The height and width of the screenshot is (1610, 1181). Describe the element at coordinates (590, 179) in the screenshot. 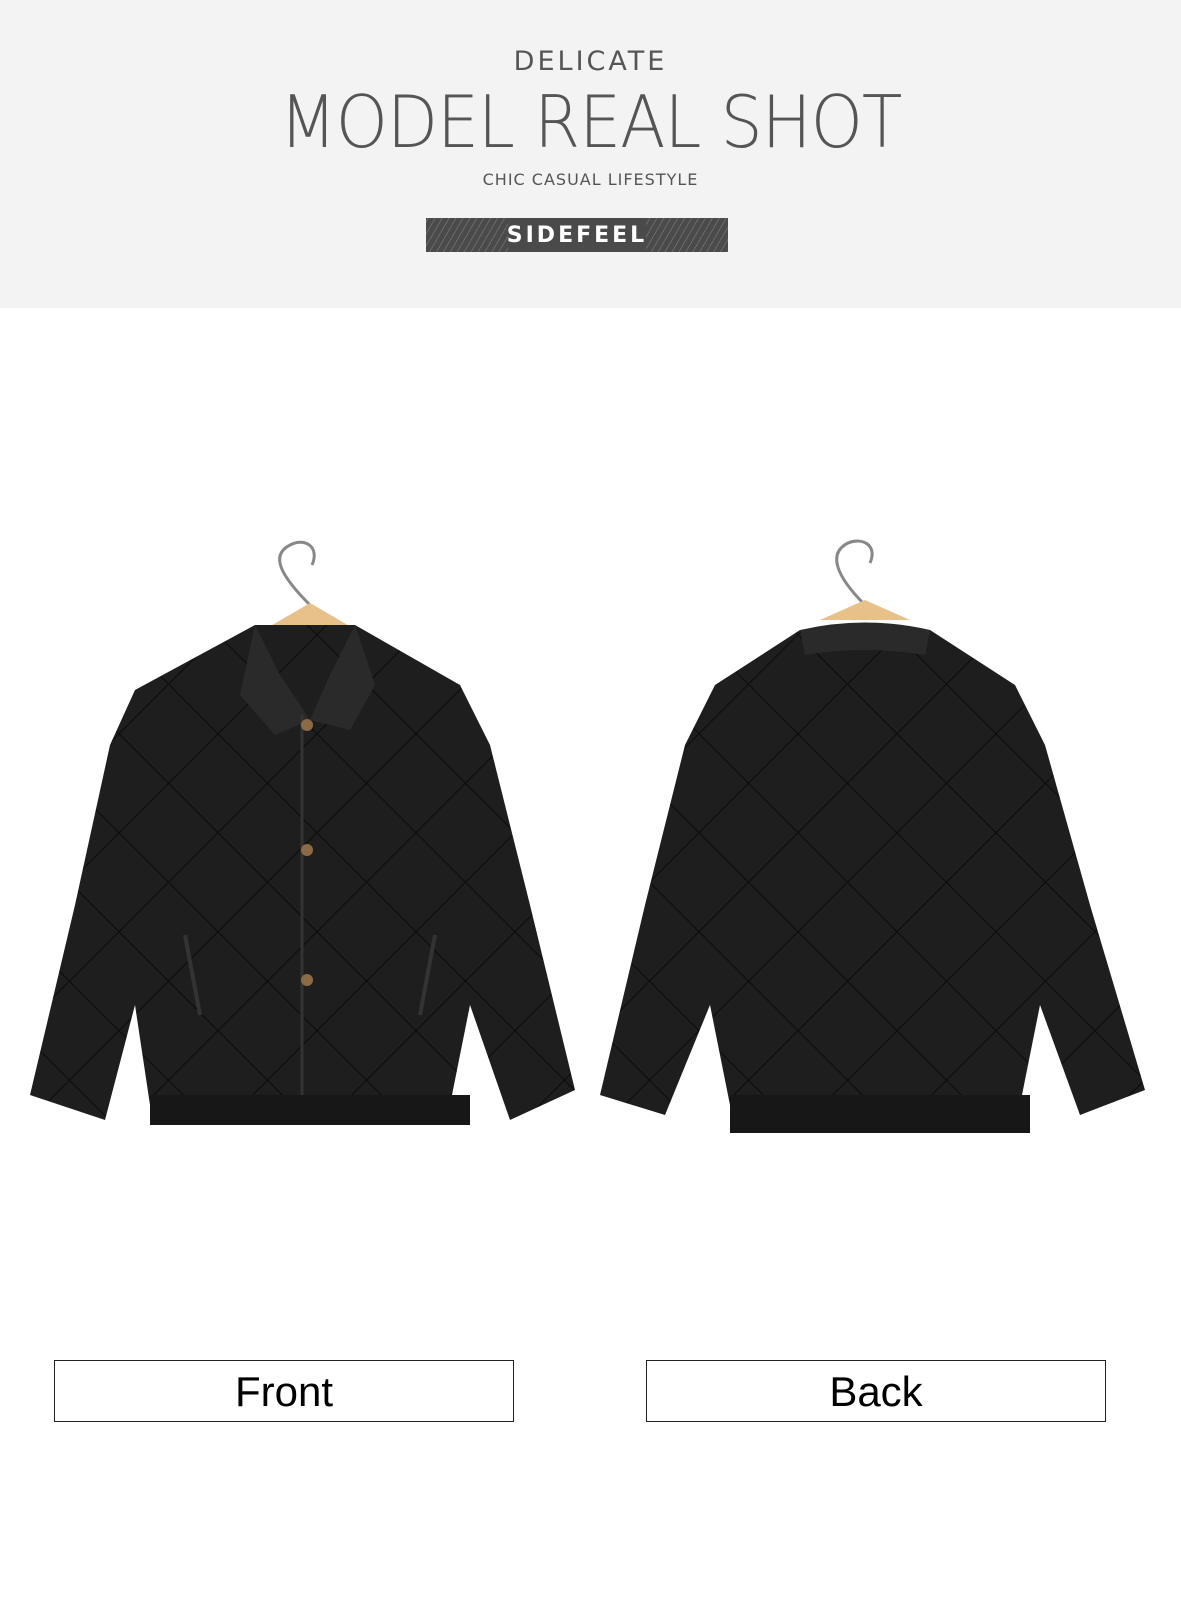

I see `header-tagline: CHIC CASUAL LIFESTYLE` at that location.